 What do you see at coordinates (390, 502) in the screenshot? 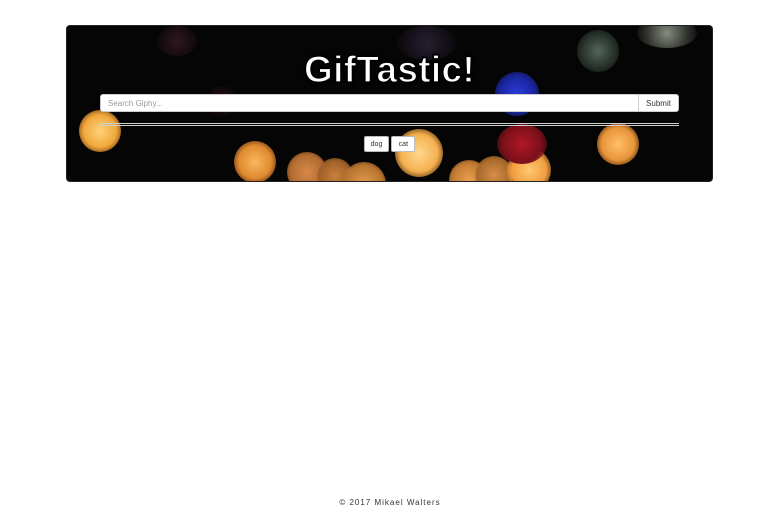
I see `footer-copyright: © 2017 Mikael Walters` at bounding box center [390, 502].